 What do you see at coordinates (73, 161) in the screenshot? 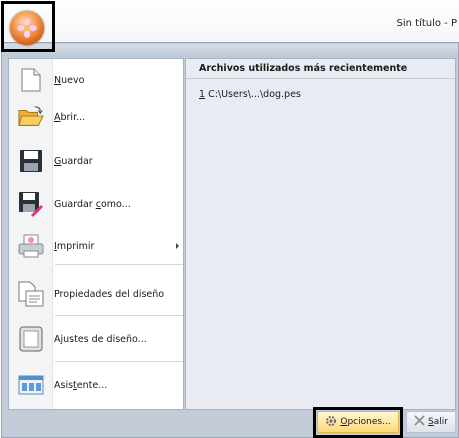
I see `menu-item-label: Guardar` at bounding box center [73, 161].